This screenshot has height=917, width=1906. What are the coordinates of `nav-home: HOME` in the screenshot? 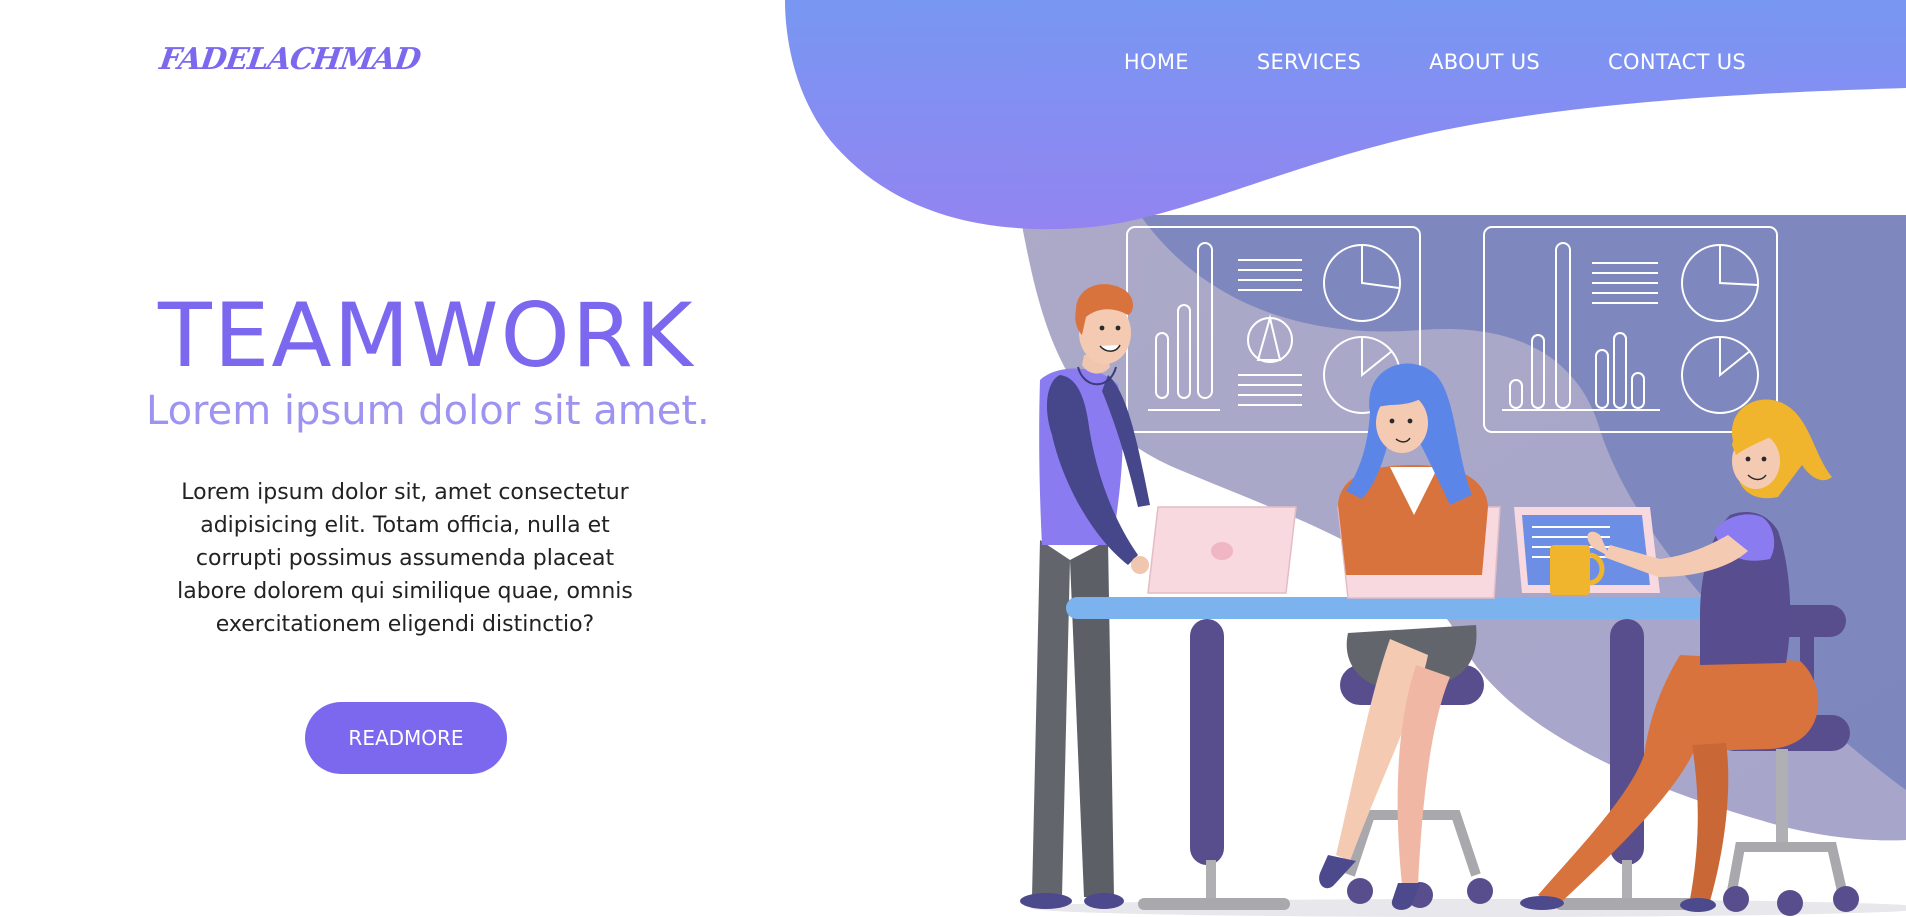 It's located at (1156, 62).